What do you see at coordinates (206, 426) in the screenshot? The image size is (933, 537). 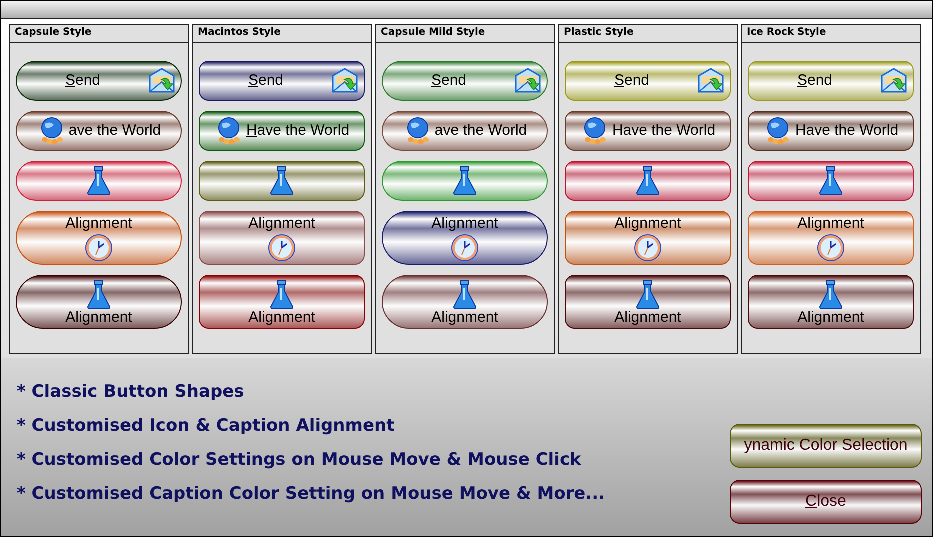 I see `feature-text: * Customised Icon & Caption Alignment` at bounding box center [206, 426].